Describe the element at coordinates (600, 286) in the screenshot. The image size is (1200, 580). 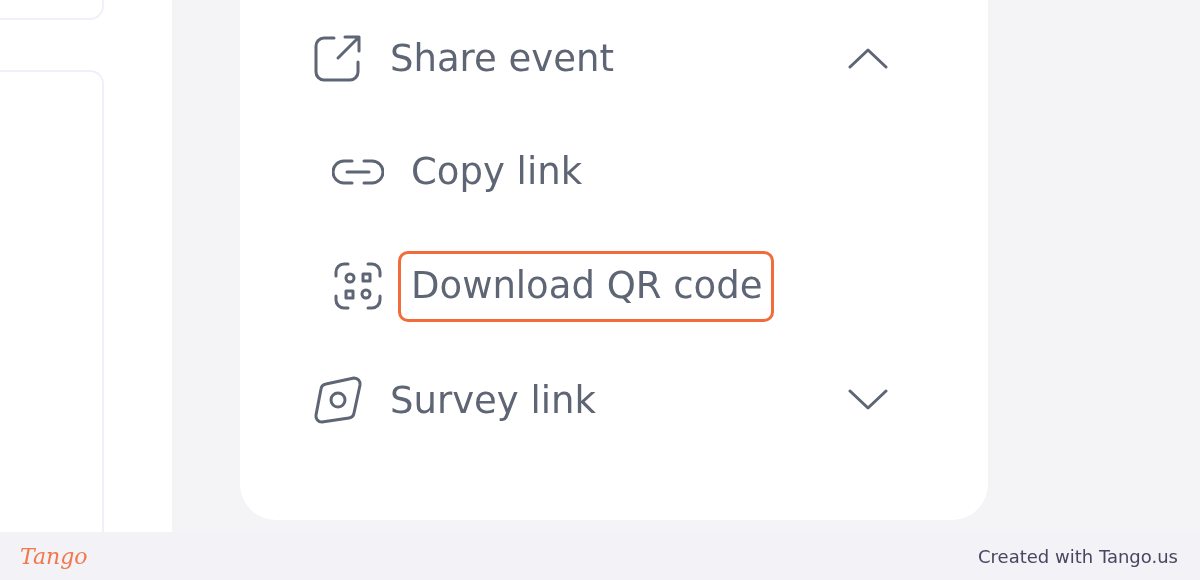
I see `menu-item: Download QR code` at that location.